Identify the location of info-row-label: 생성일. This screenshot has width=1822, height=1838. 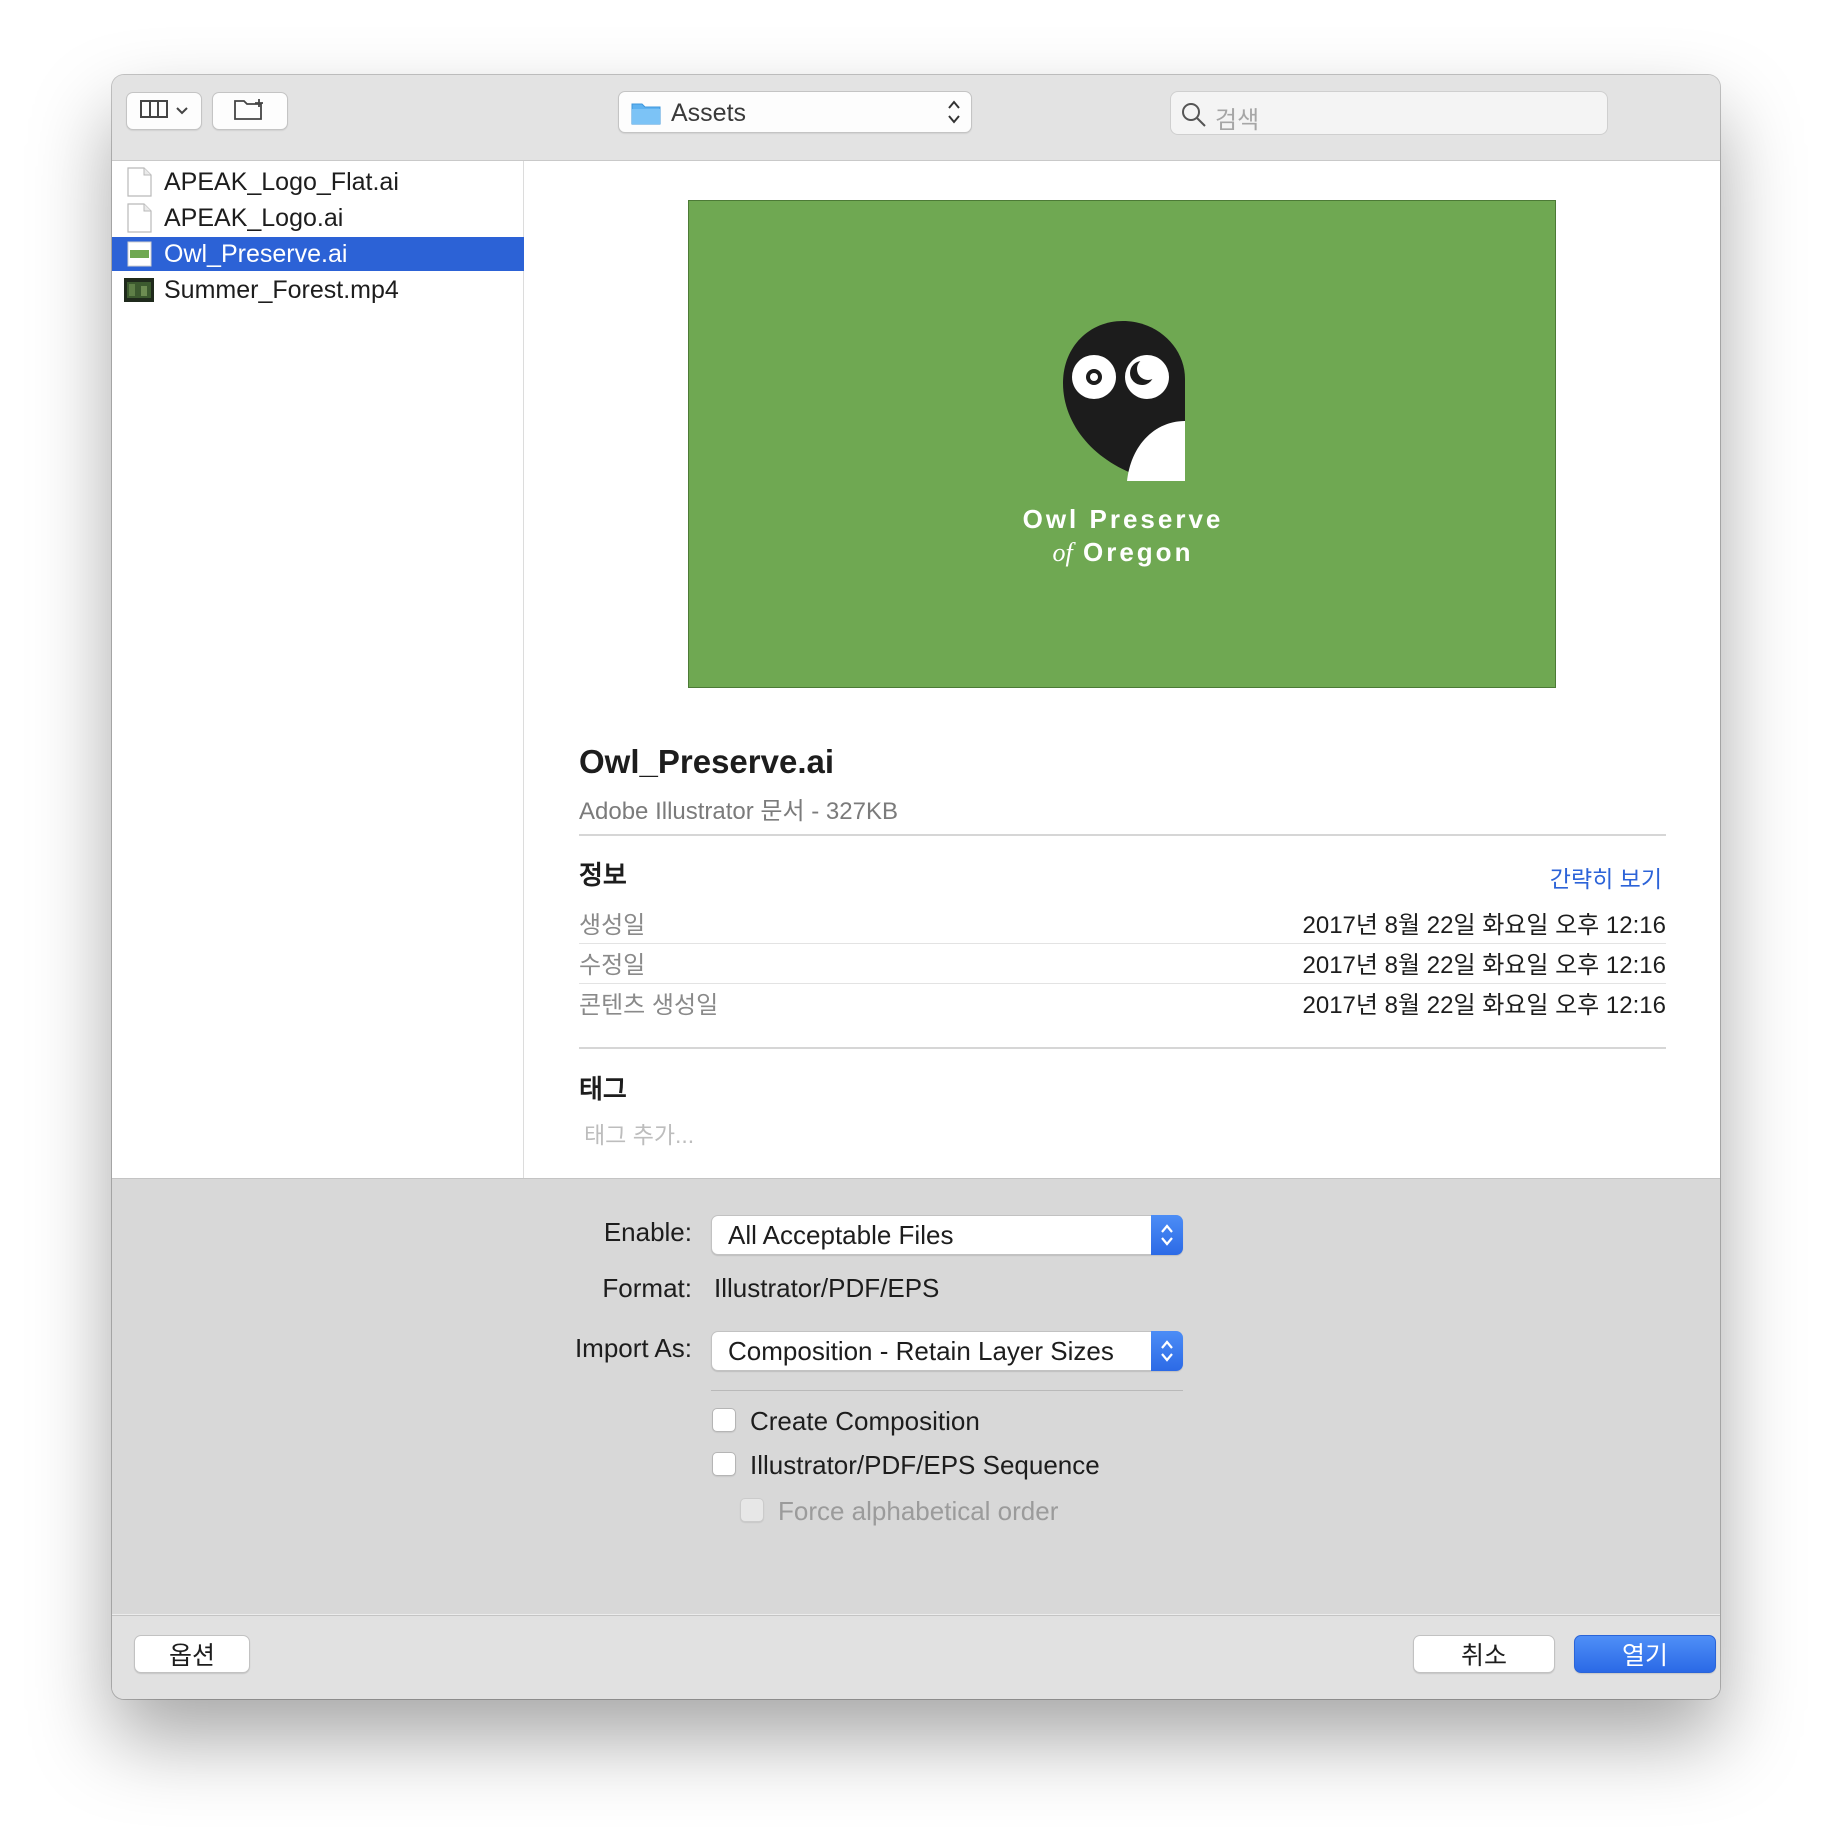
(612, 925).